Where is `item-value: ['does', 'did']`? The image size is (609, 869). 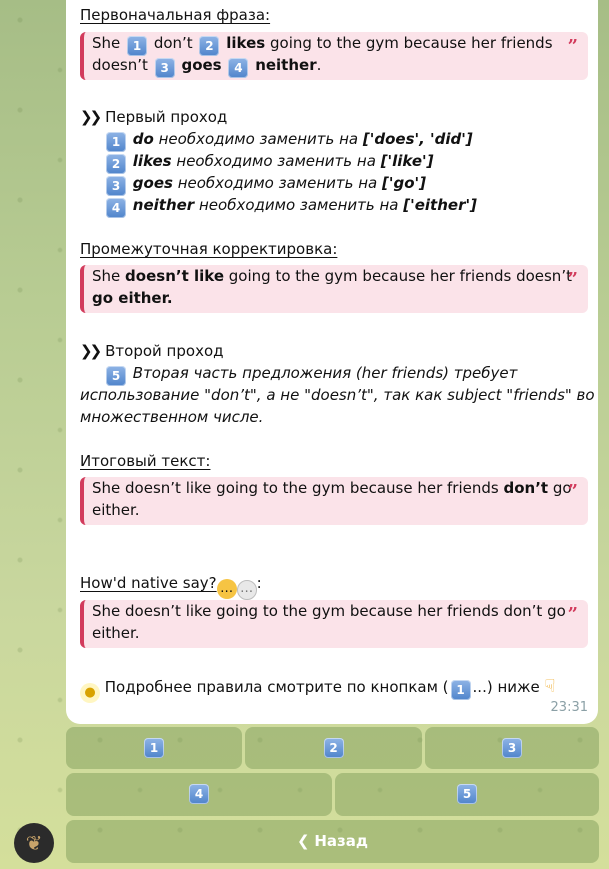
item-value: ['does', 'did'] is located at coordinates (417, 139).